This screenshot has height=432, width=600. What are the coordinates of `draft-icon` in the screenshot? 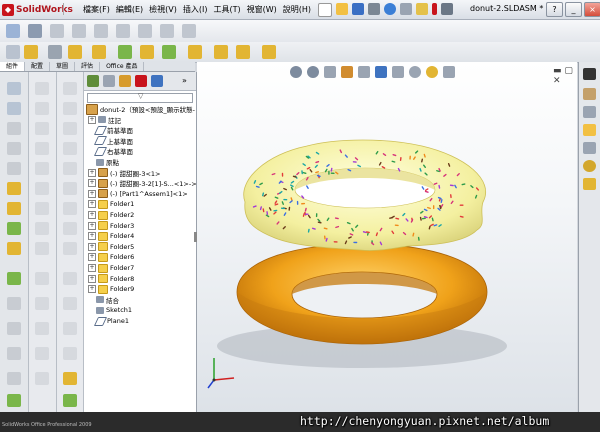 It's located at (14, 248).